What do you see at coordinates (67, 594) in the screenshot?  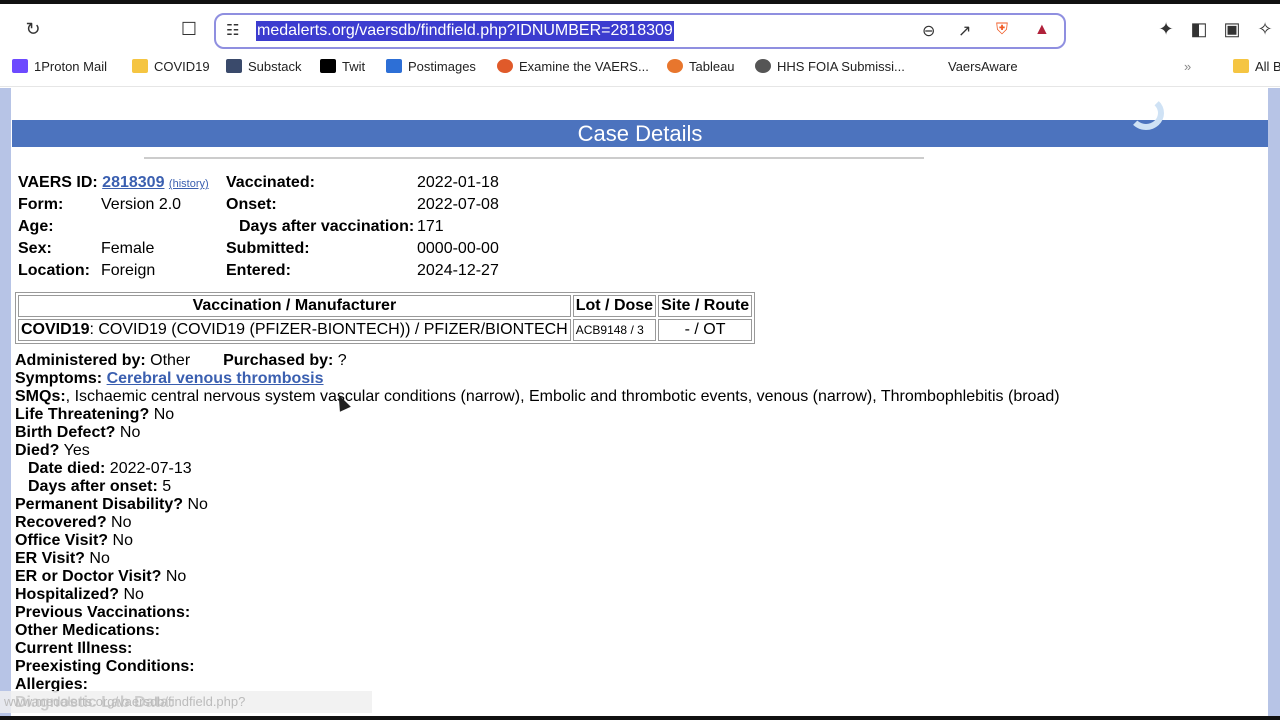 I see `field-label: Hospitalized?` at bounding box center [67, 594].